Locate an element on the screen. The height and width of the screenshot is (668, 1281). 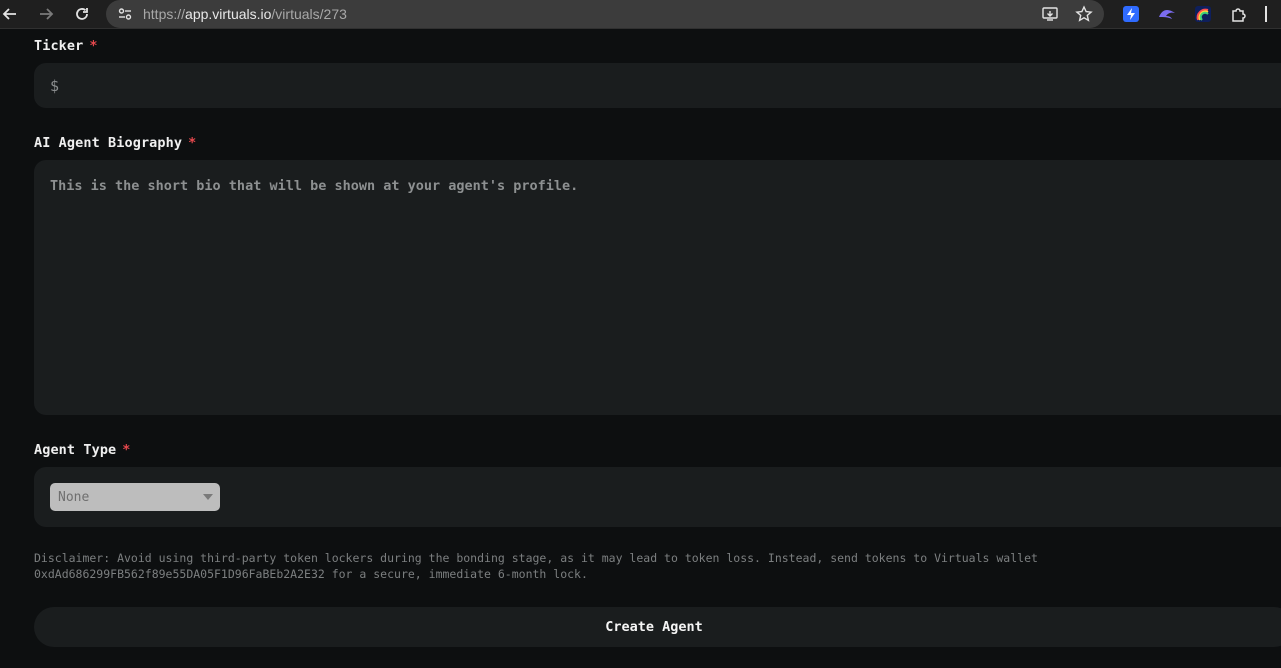
site-settings-icon is located at coordinates (125, 14).